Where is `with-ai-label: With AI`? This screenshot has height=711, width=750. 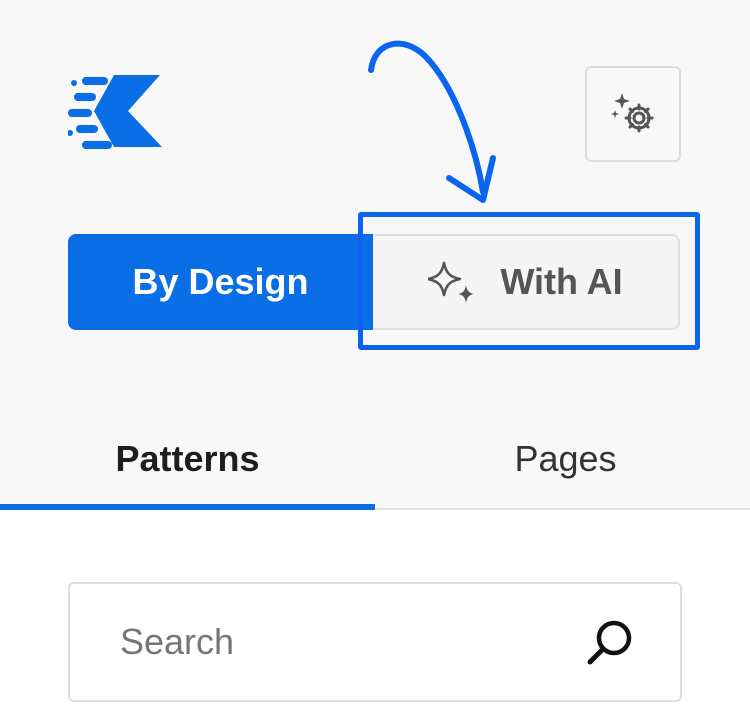 with-ai-label: With AI is located at coordinates (561, 281).